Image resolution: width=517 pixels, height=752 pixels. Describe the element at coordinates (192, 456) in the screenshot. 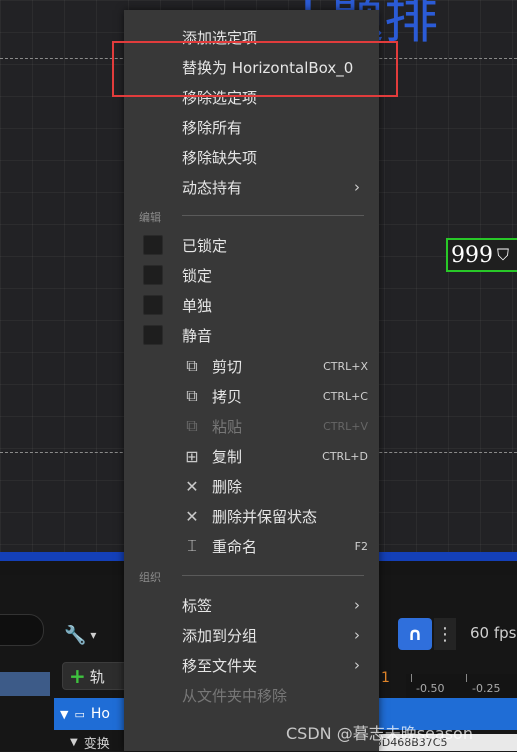

I see `duplicate-icon: ⊞` at that location.